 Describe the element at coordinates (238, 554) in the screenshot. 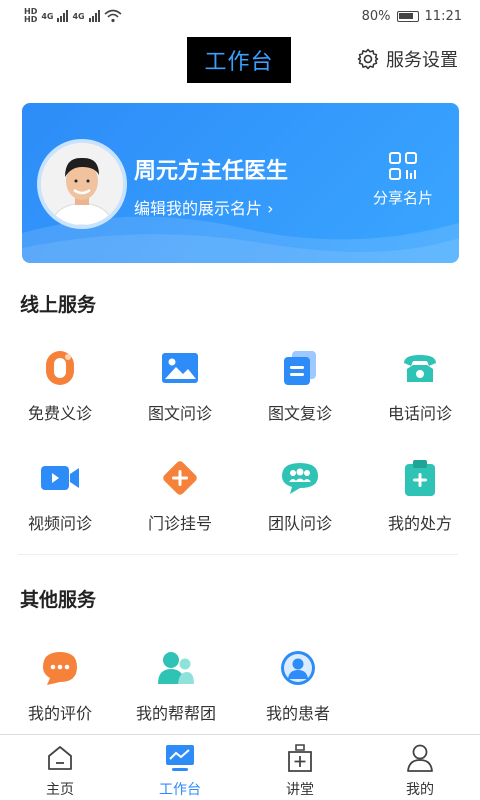

I see `section-divider` at that location.